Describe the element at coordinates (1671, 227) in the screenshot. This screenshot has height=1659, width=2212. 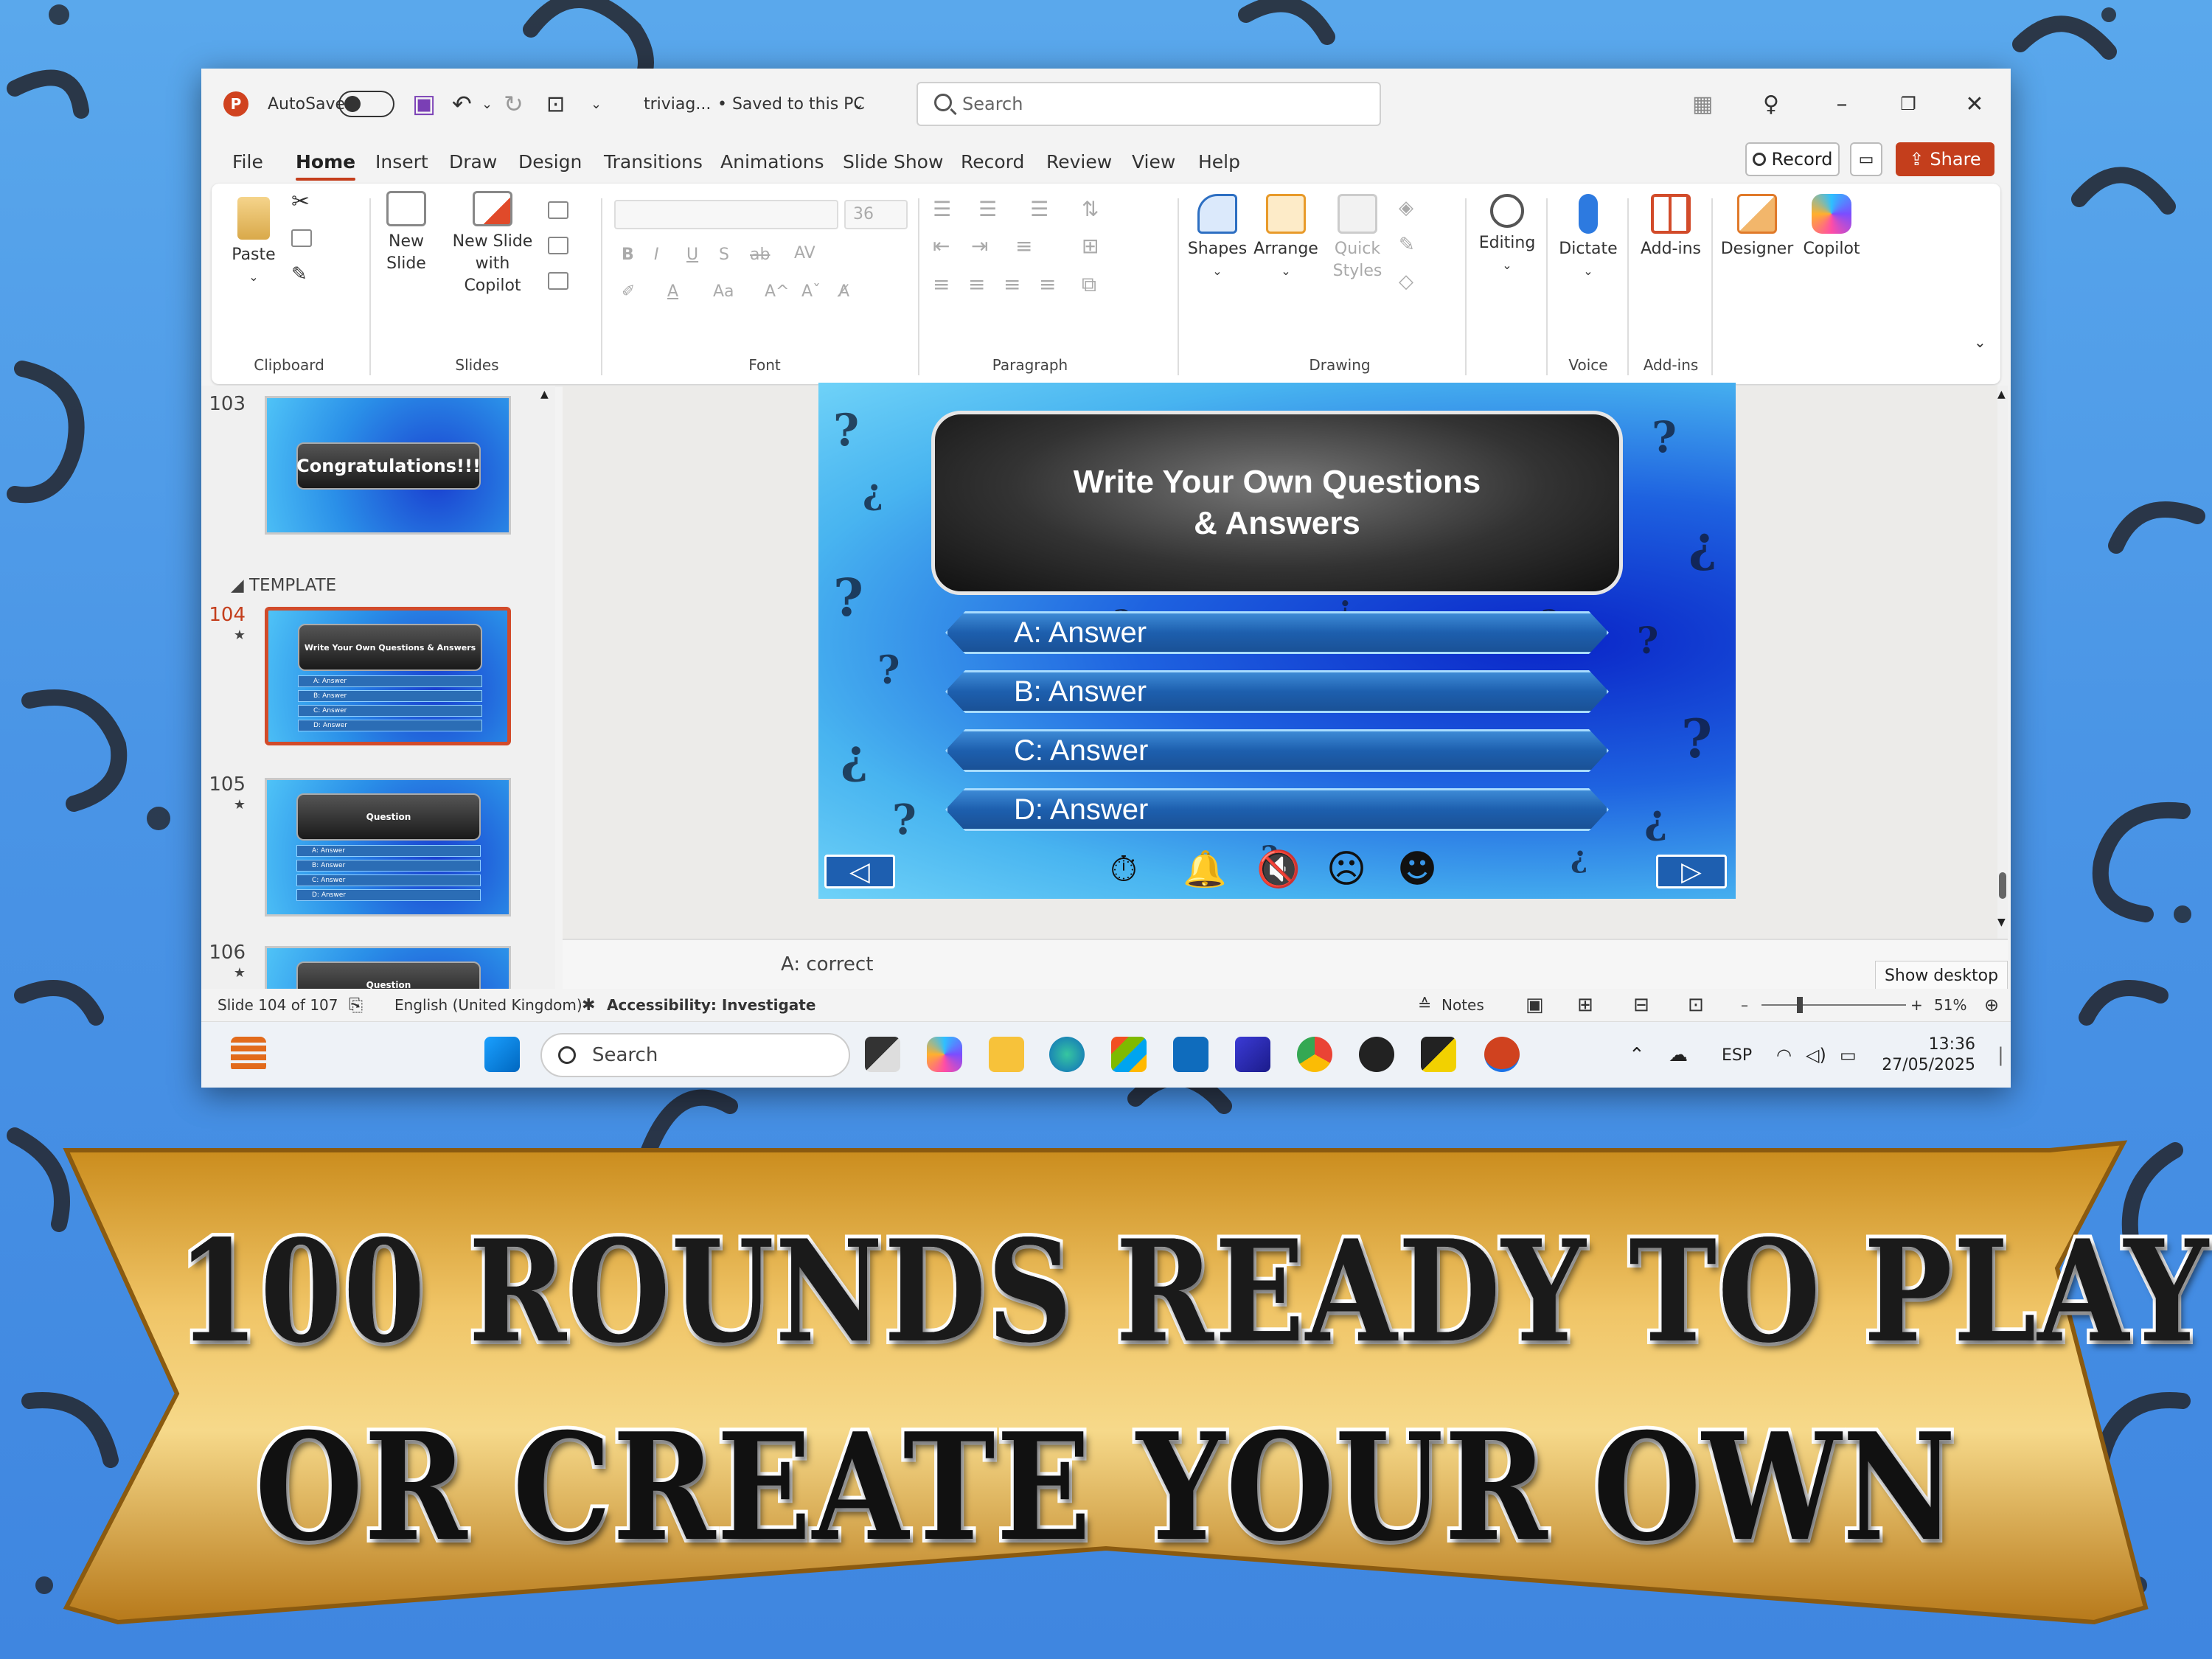
I see `addins-button: Add-ins` at that location.